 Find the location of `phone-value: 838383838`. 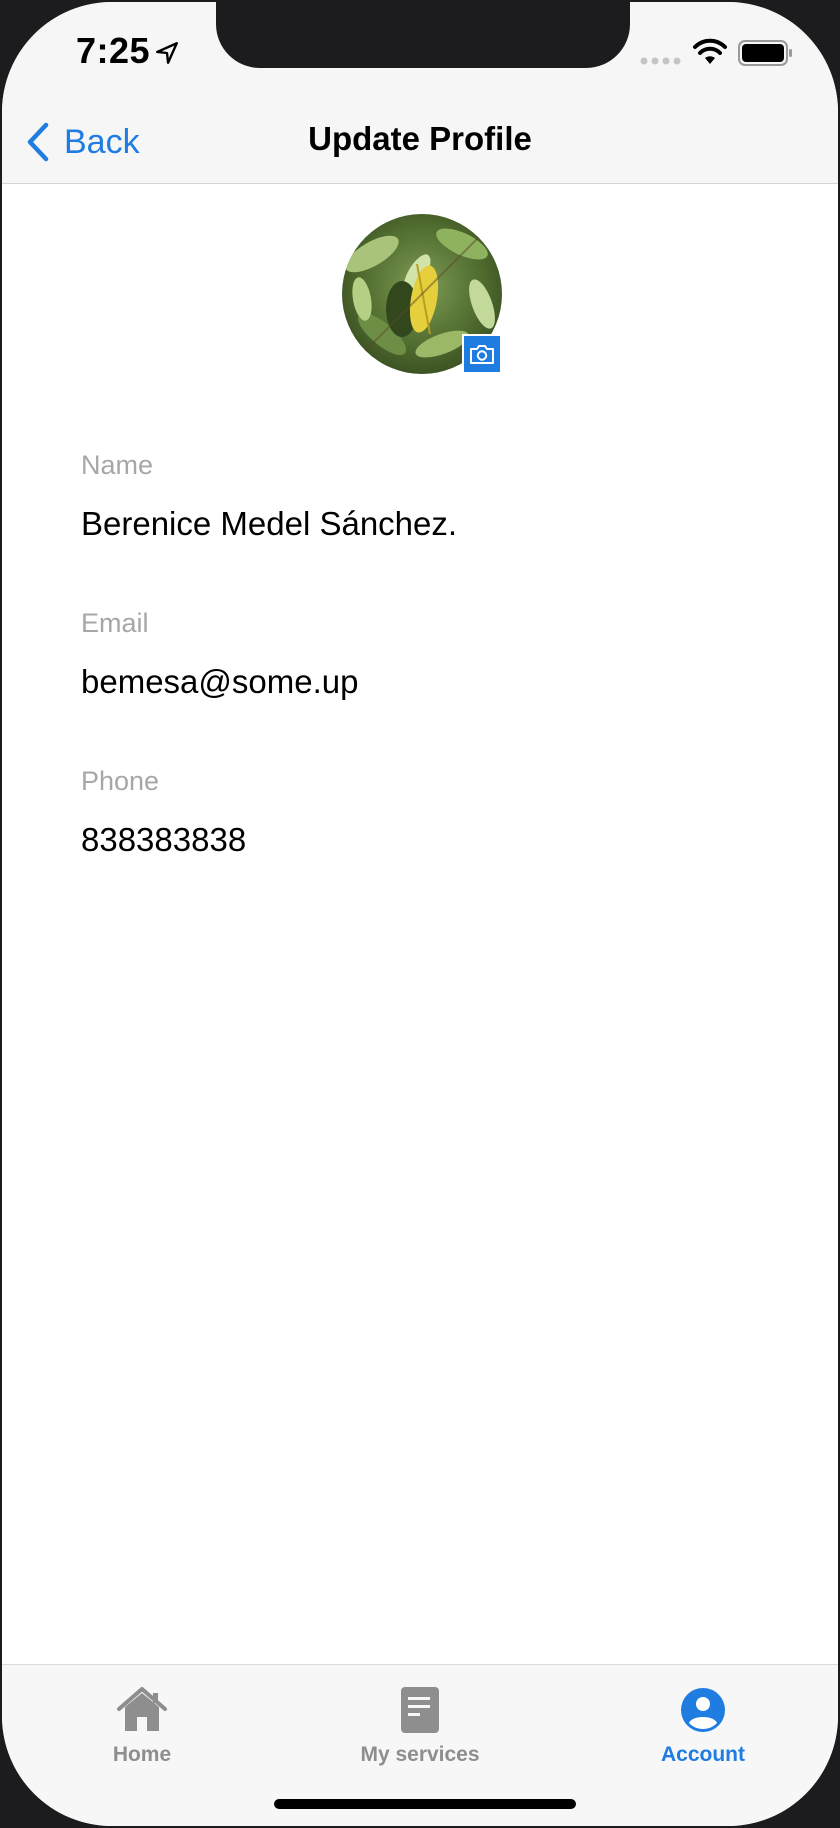

phone-value: 838383838 is located at coordinates (421, 840).